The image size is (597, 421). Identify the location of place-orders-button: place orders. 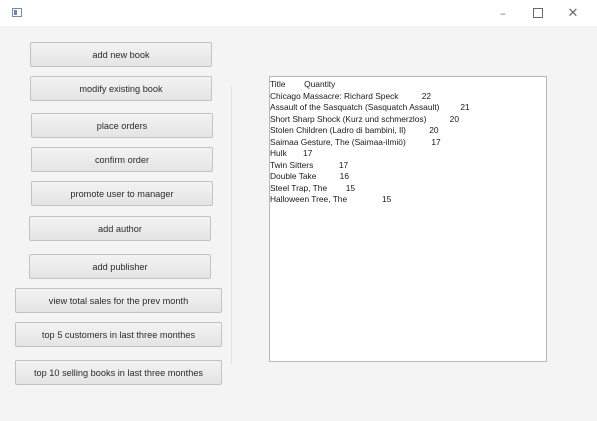
(122, 125).